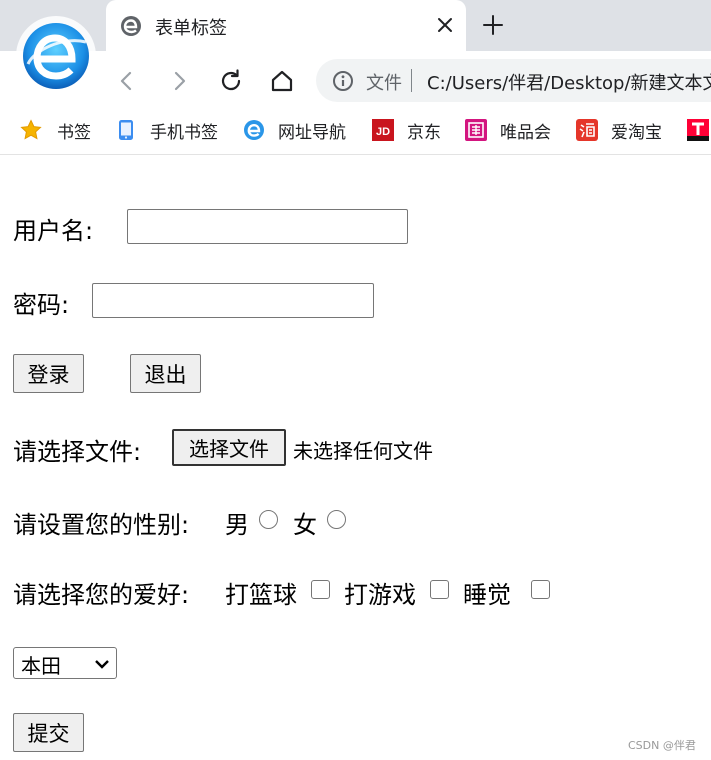 This screenshot has height=760, width=711. What do you see at coordinates (540, 589) in the screenshot?
I see `hobby-sleep-checkbox` at bounding box center [540, 589].